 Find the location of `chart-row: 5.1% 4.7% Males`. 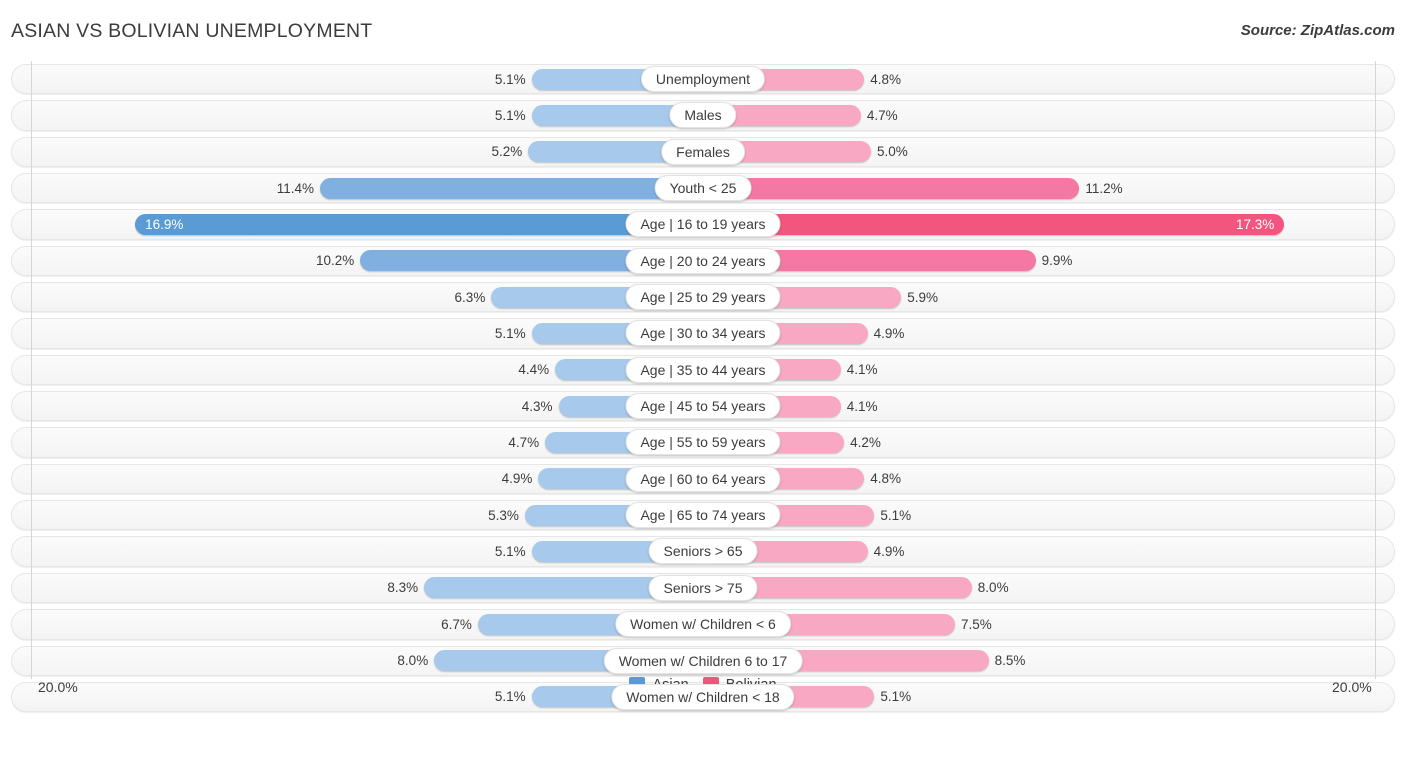

chart-row: 5.1% 4.7% Males is located at coordinates (703, 115).